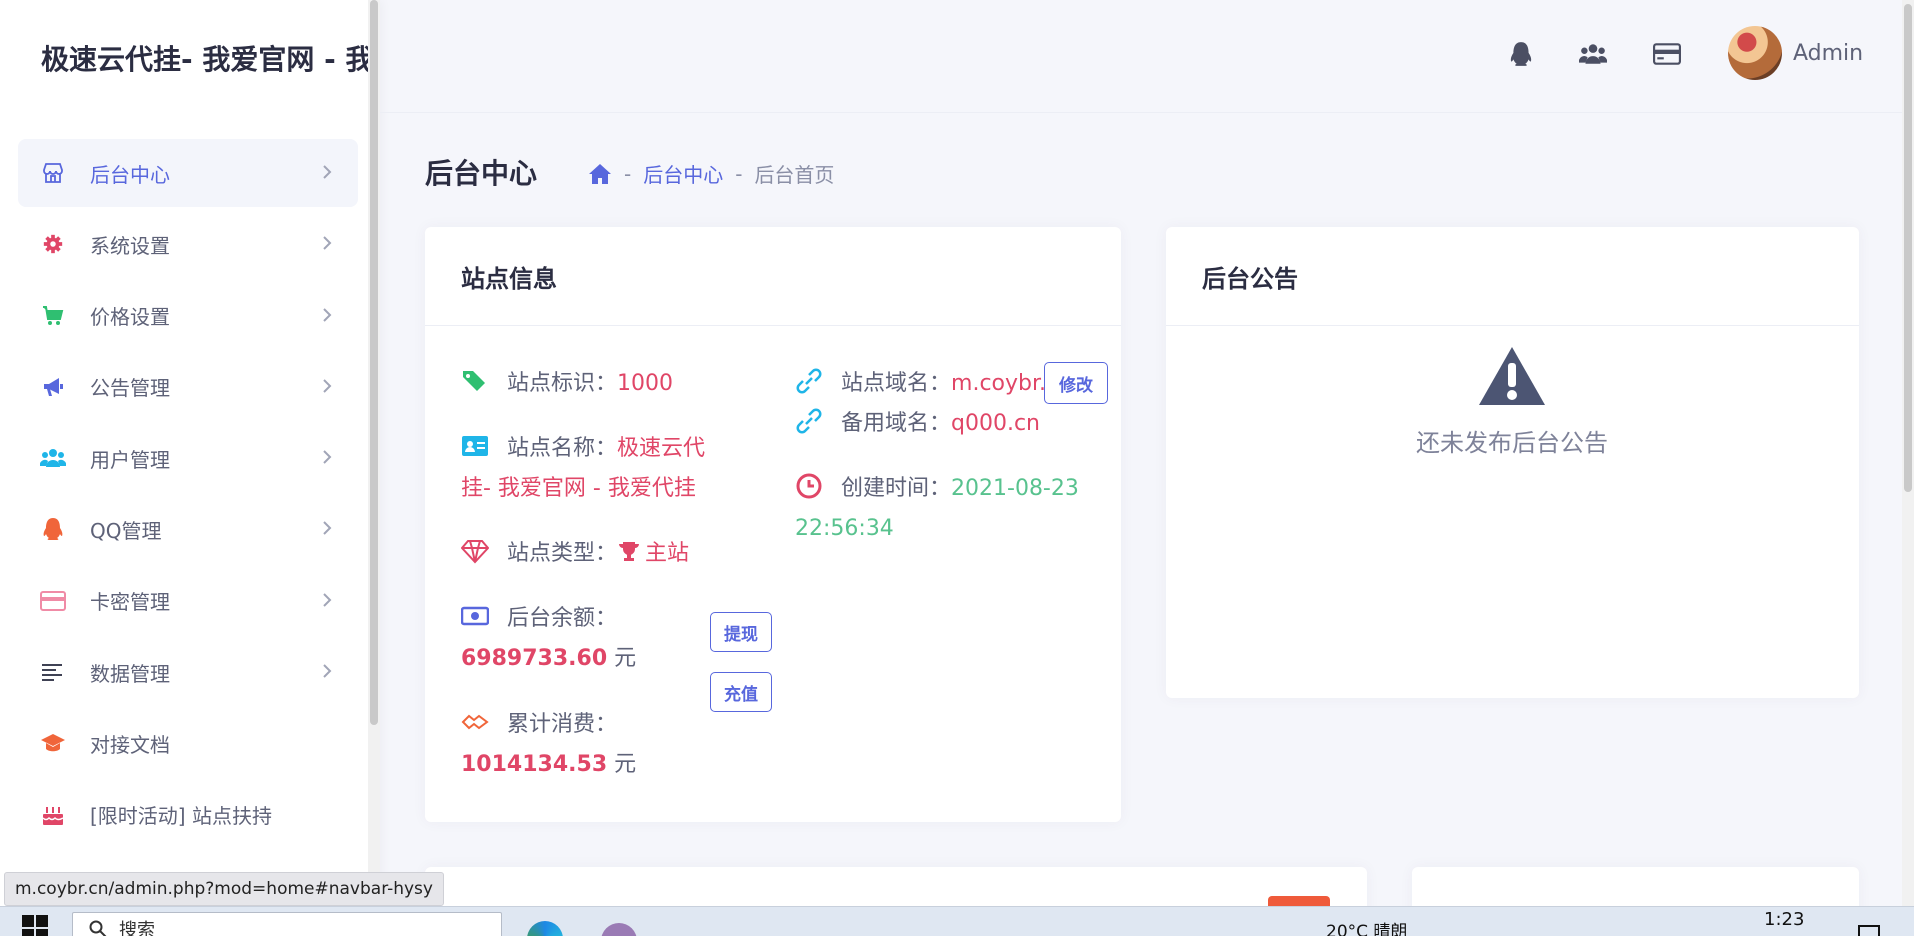 The height and width of the screenshot is (936, 1914). Describe the element at coordinates (130, 388) in the screenshot. I see `sidebar-item-label: 公告管理` at that location.